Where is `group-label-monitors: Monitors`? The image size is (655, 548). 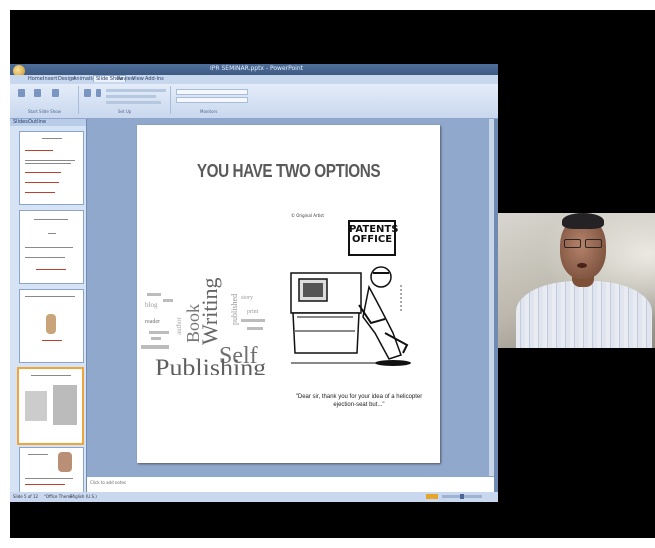 group-label-monitors: Monitors is located at coordinates (209, 111).